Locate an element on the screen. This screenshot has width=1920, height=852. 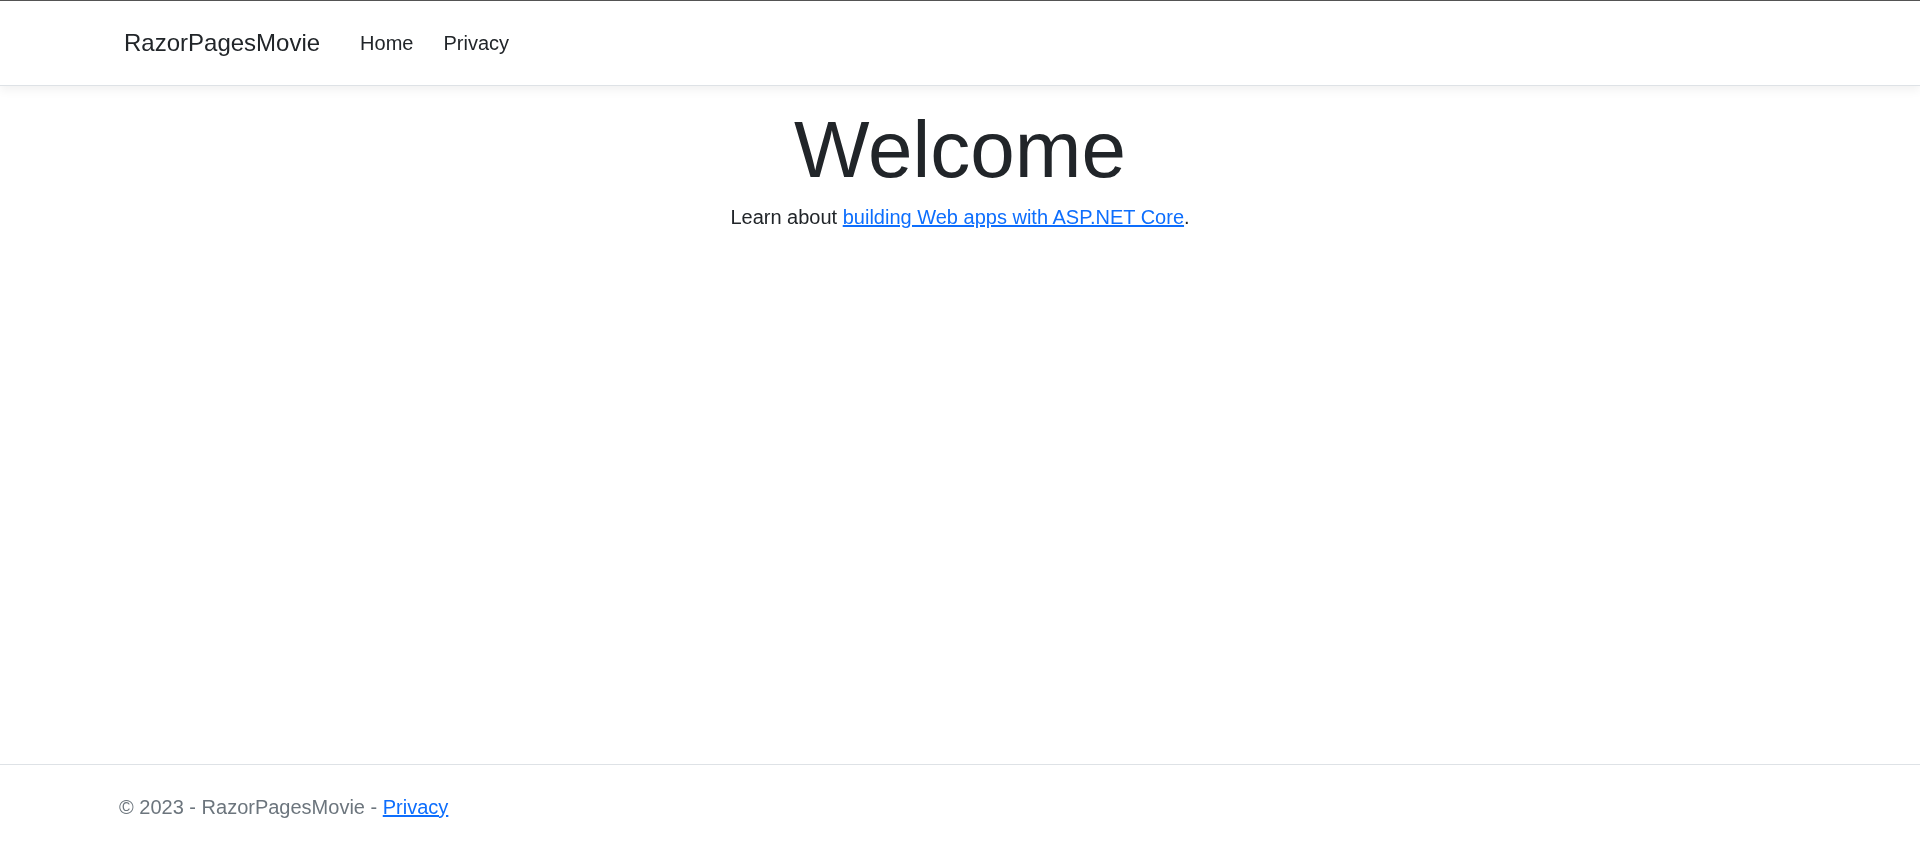
brand-link: RazorPagesMovie is located at coordinates (222, 43).